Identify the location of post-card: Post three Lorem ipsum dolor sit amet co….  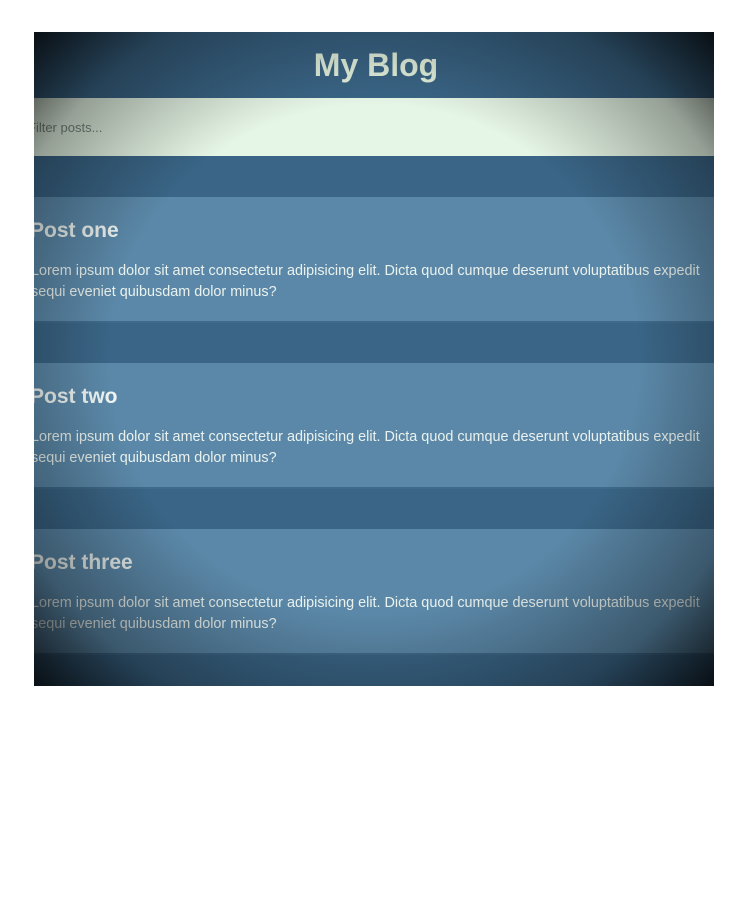
(374, 592).